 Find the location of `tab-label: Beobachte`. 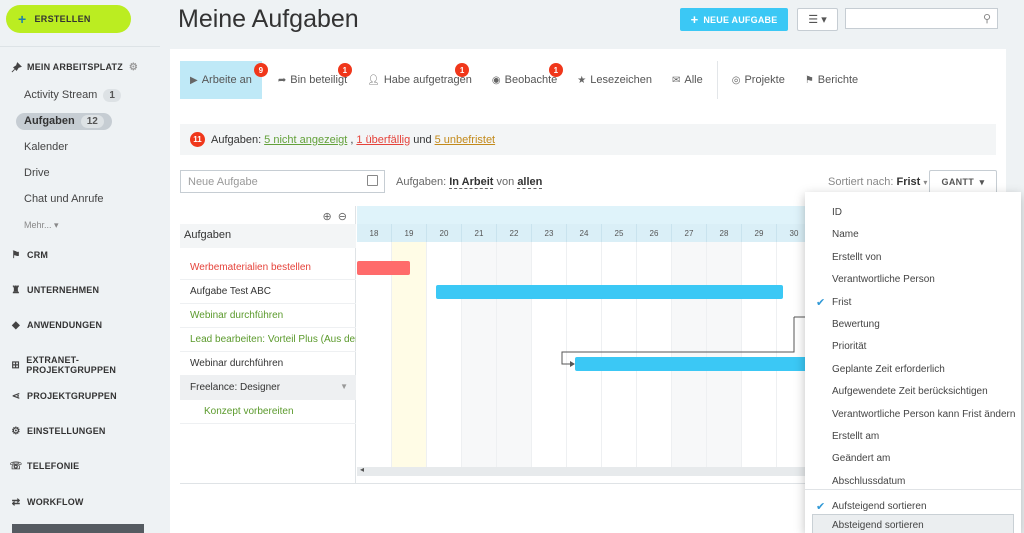

tab-label: Beobachte is located at coordinates (531, 80).